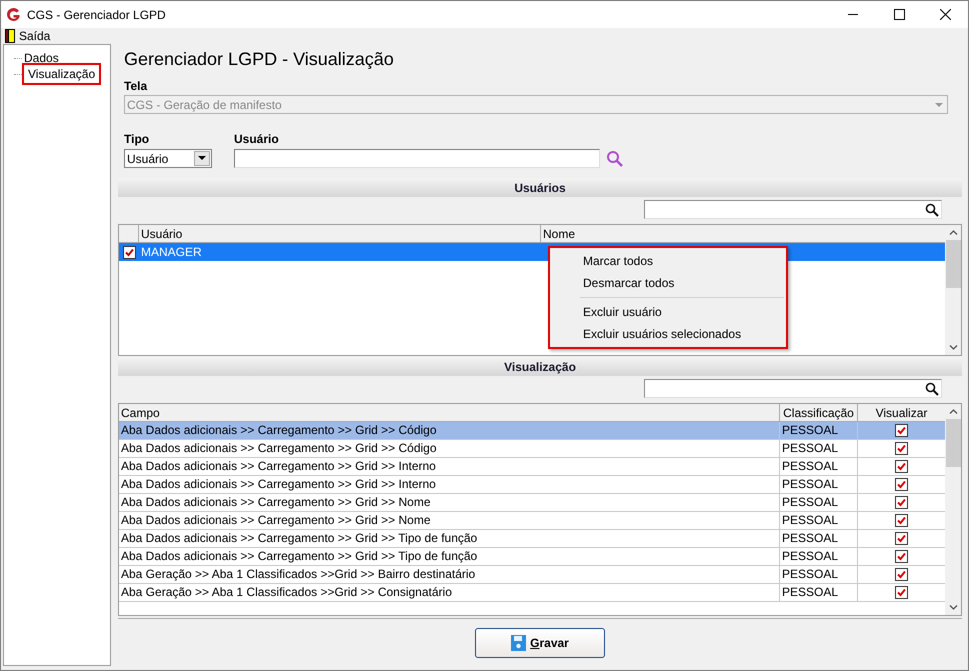  What do you see at coordinates (540, 187) in the screenshot?
I see `section-header: Usuários` at bounding box center [540, 187].